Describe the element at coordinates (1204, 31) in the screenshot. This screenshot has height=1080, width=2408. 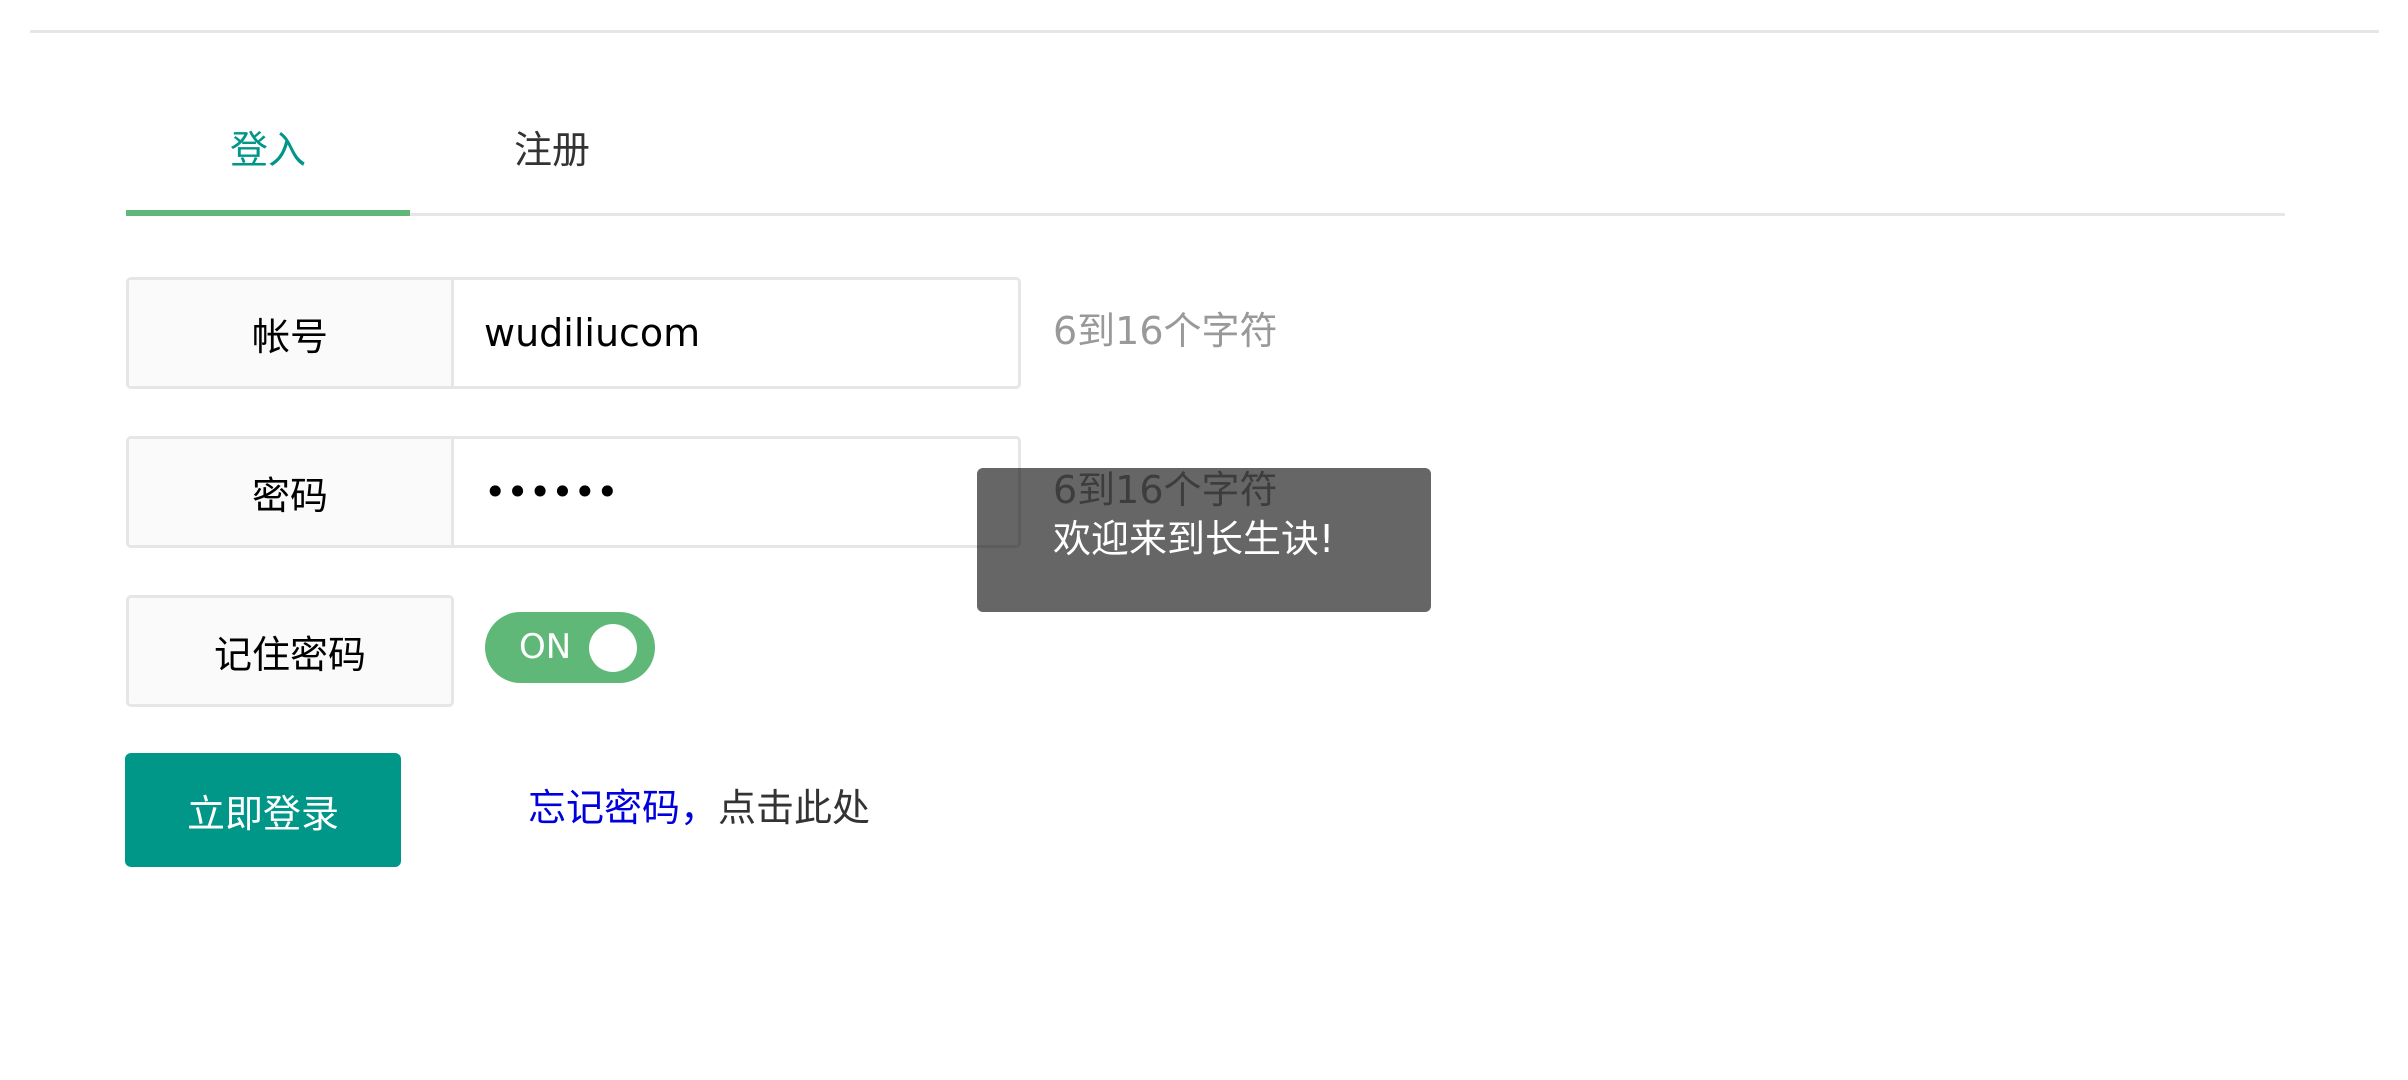
I see `top-divider` at that location.